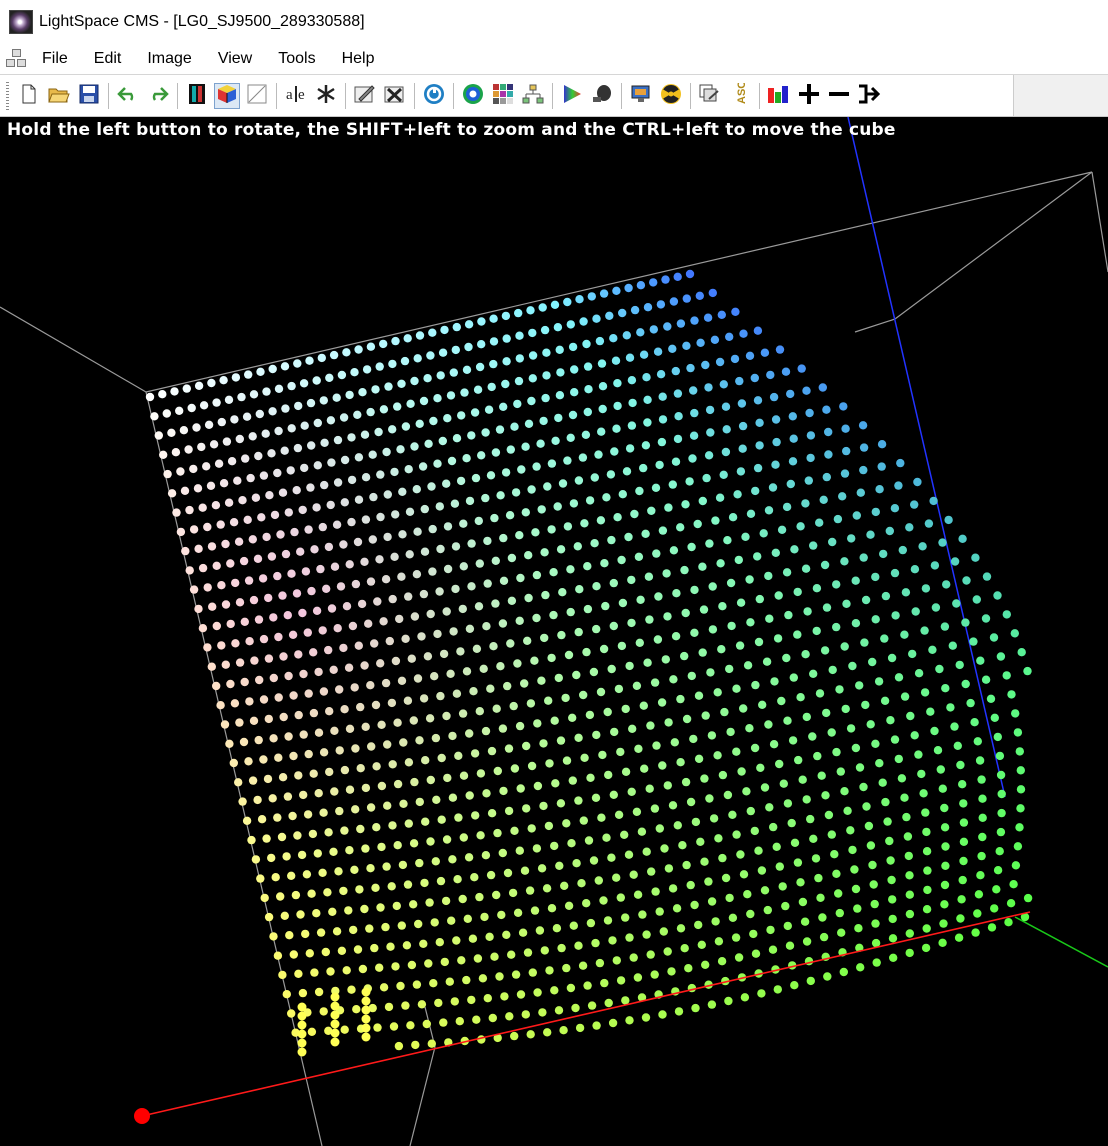 This screenshot has height=1146, width=1108. Describe the element at coordinates (395, 96) in the screenshot. I see `close-image-button` at that location.